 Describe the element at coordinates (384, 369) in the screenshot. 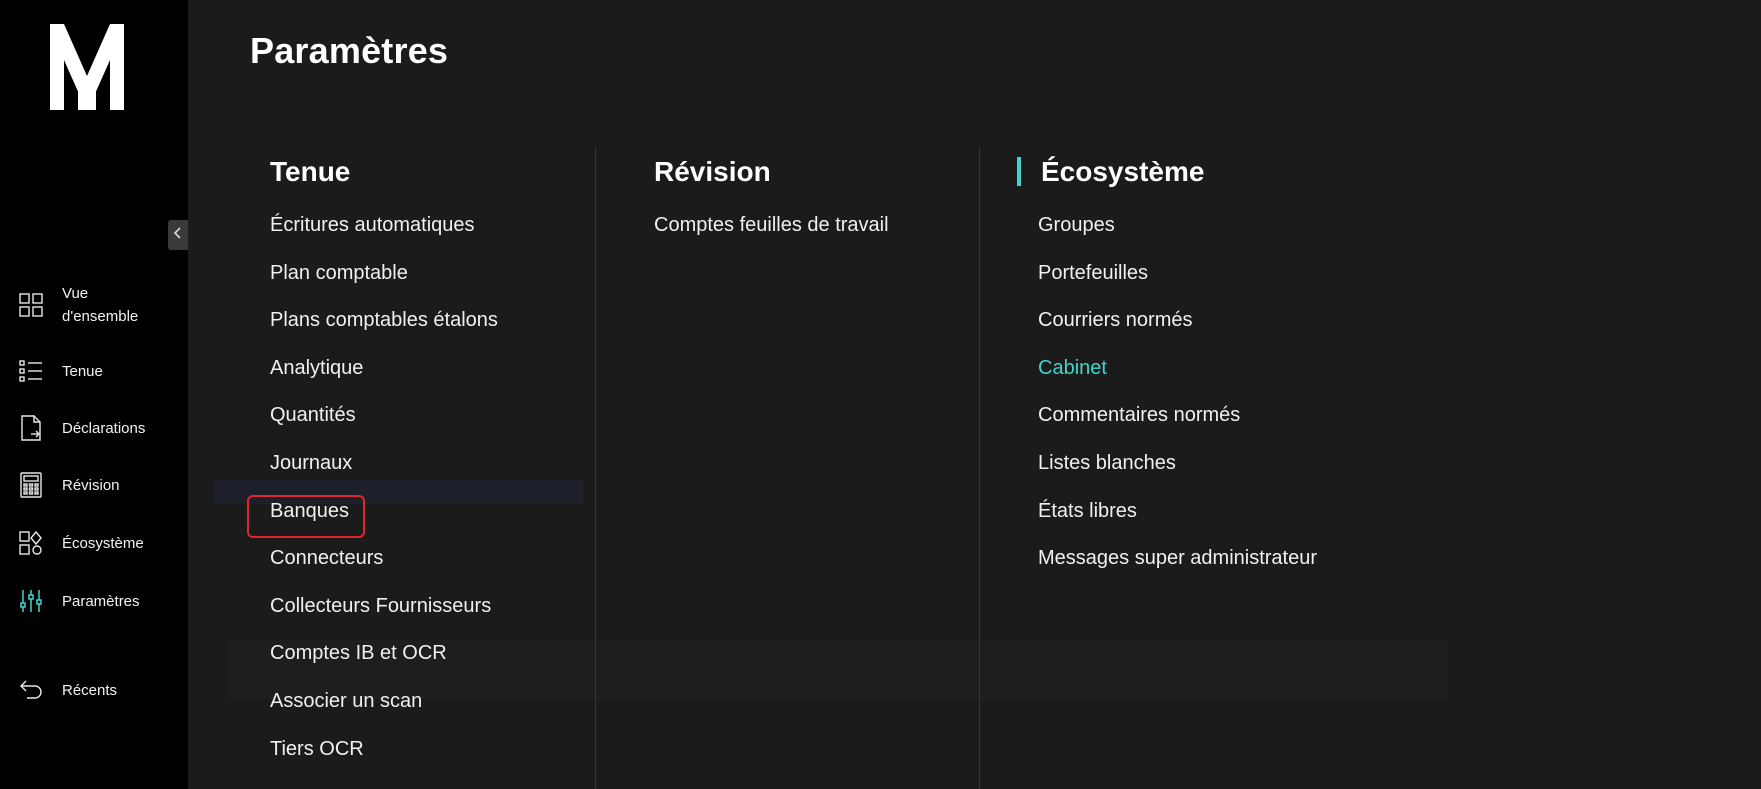

I see `menu-link-analytique: Analytique` at that location.